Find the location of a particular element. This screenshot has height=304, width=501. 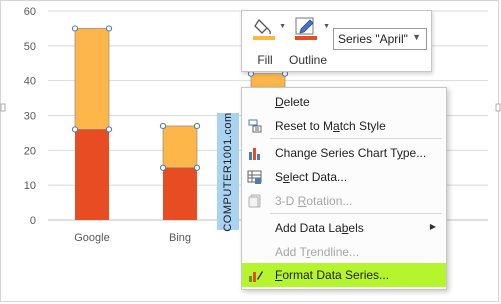

x-tick-label: Bing is located at coordinates (180, 238).